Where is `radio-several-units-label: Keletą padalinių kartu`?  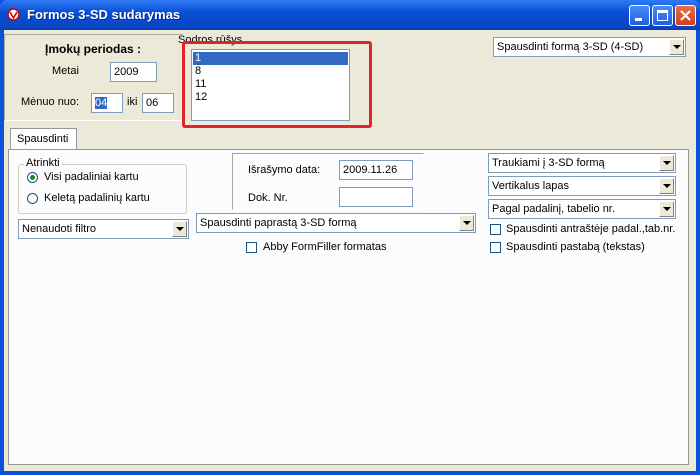
radio-several-units-label: Keletą padalinių kartu is located at coordinates (97, 198).